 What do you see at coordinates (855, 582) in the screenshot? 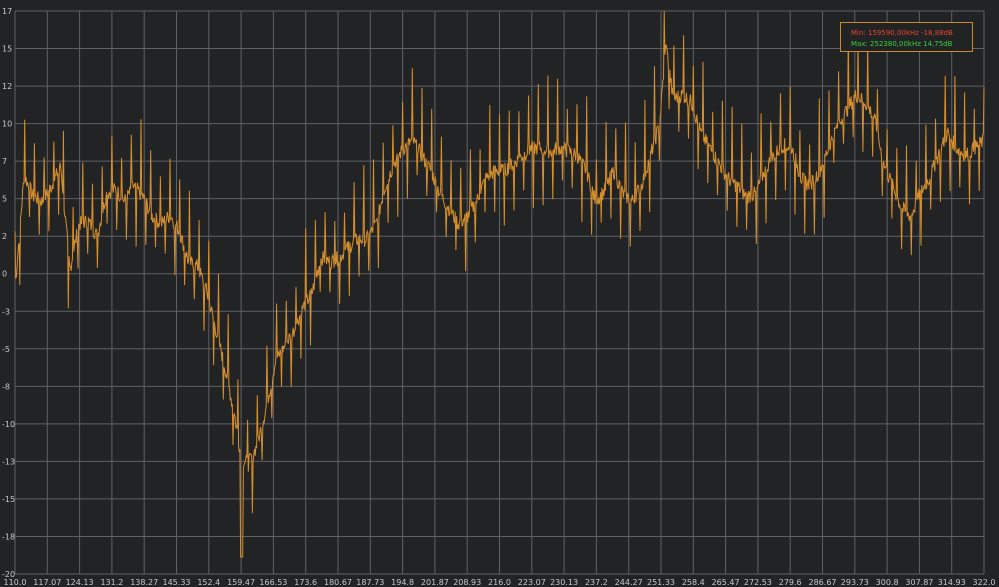
I see `x-tick-label: 293.73` at bounding box center [855, 582].